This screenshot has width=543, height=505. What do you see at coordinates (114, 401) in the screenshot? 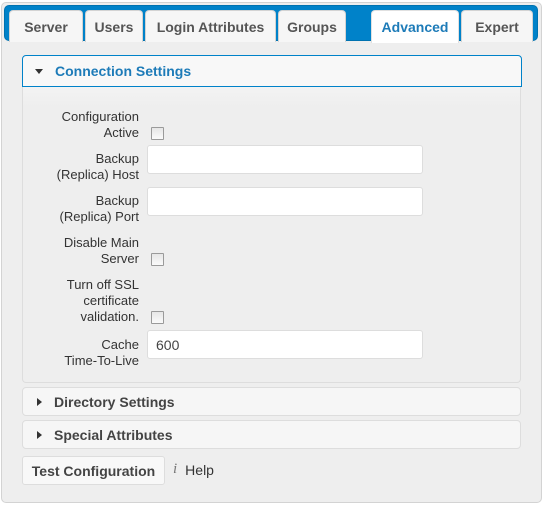
I see `directory-settings-title: Directory Settings` at bounding box center [114, 401].